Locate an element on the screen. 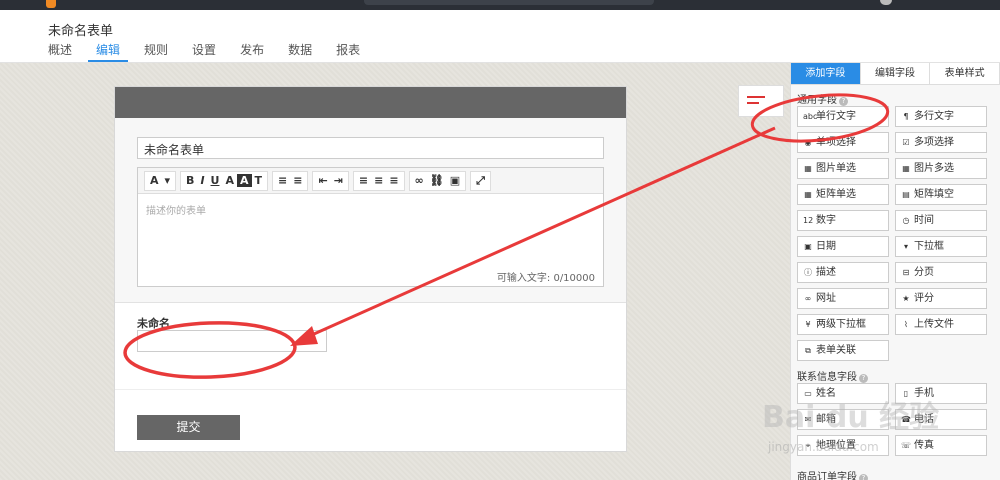  abc-icon: abc is located at coordinates (810, 116).